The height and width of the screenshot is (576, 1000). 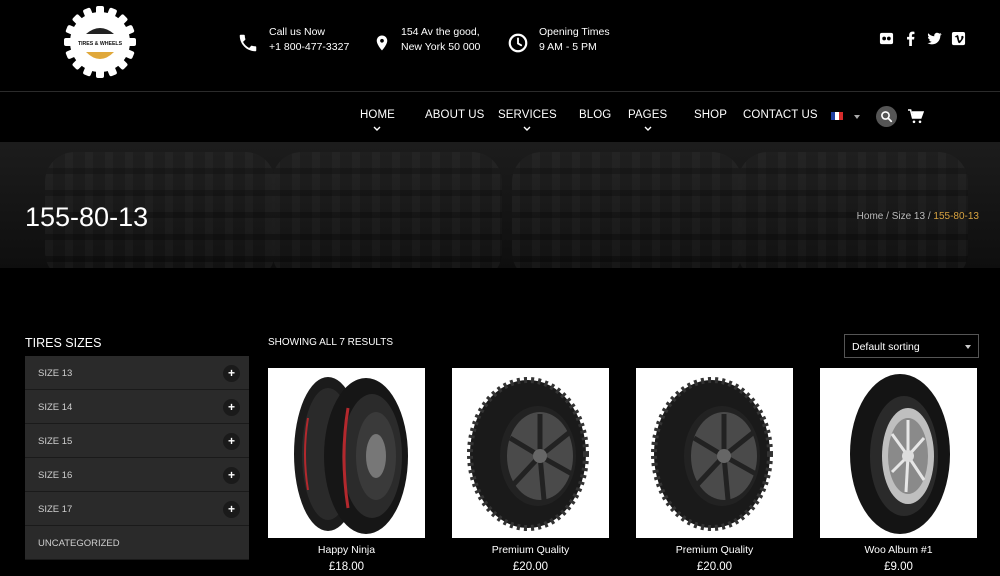 What do you see at coordinates (886, 347) in the screenshot?
I see `sort-select-value: Default sorting` at bounding box center [886, 347].